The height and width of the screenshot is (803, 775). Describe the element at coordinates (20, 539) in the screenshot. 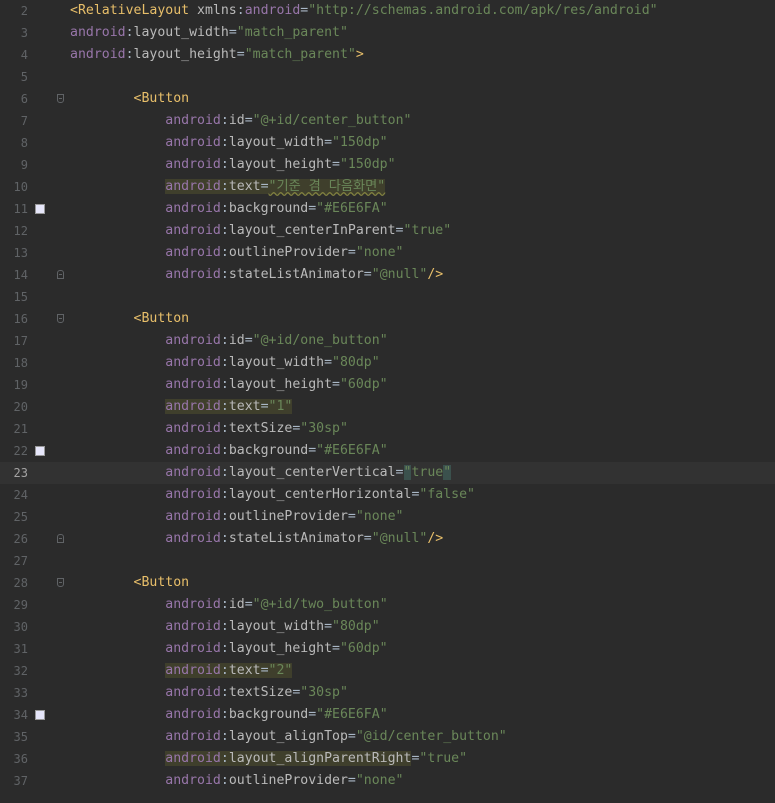

I see `line-number: 26` at that location.